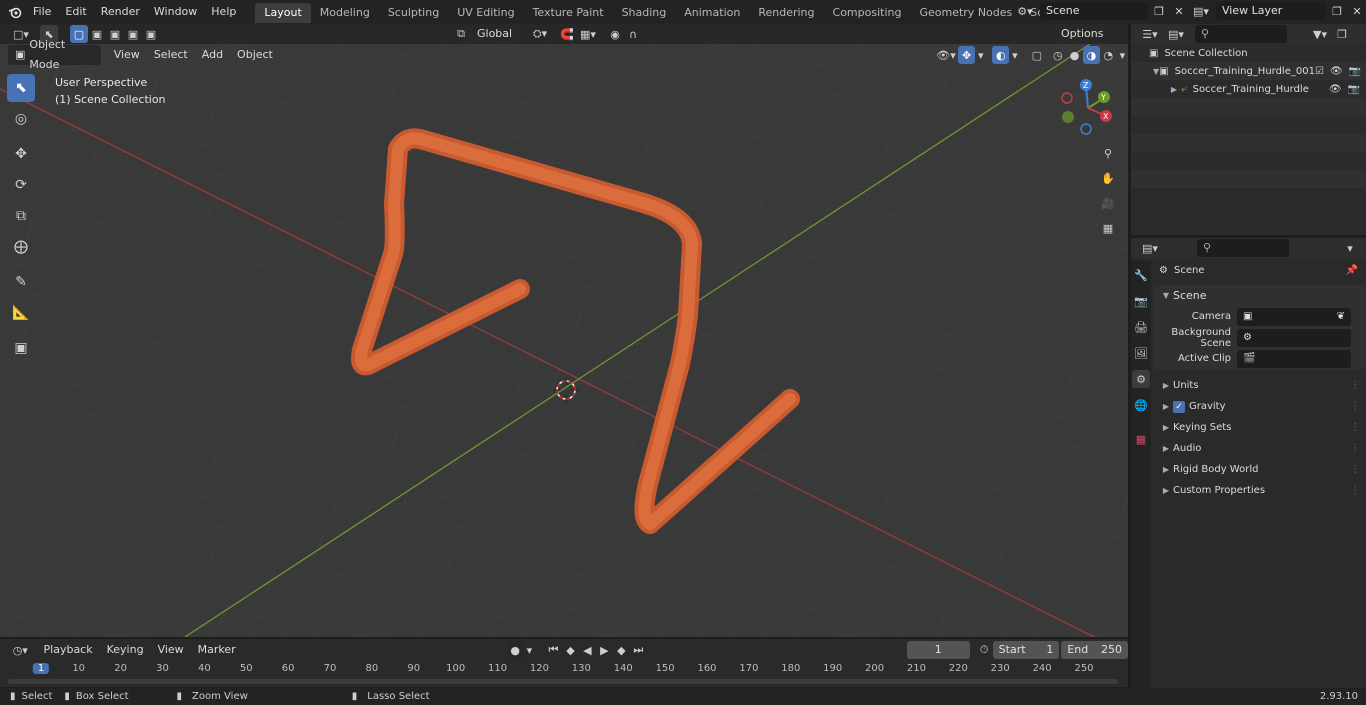  Describe the element at coordinates (1141, 439) in the screenshot. I see `texture-tab-icon: ▦` at that location.